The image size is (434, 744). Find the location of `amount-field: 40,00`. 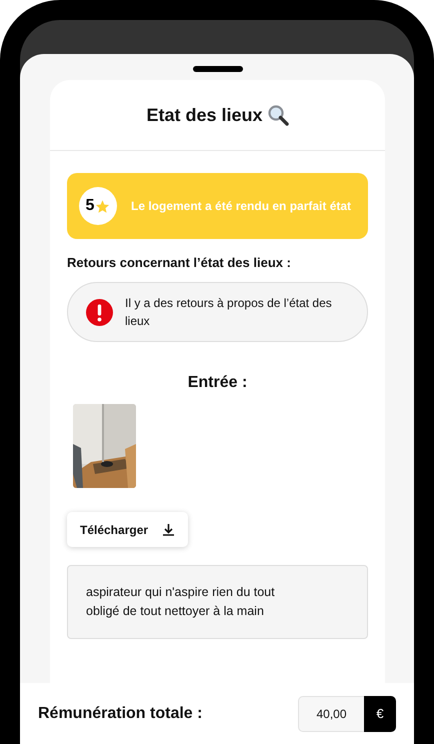

amount-field: 40,00 is located at coordinates (331, 714).